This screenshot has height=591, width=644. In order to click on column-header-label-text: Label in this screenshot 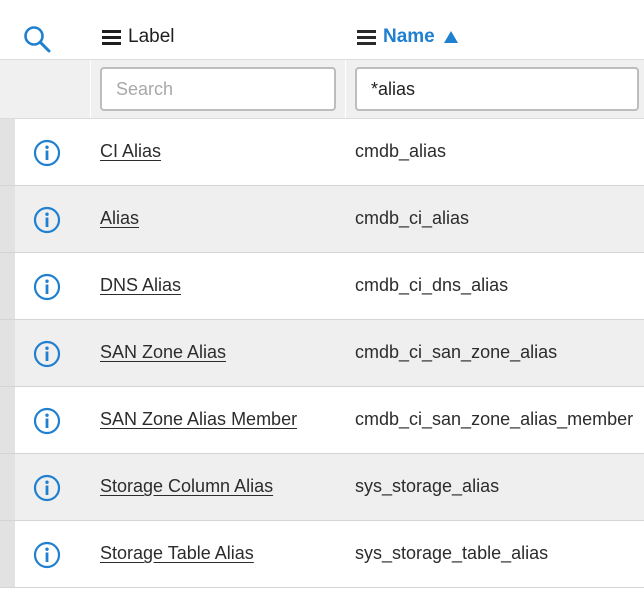, I will do `click(151, 36)`.